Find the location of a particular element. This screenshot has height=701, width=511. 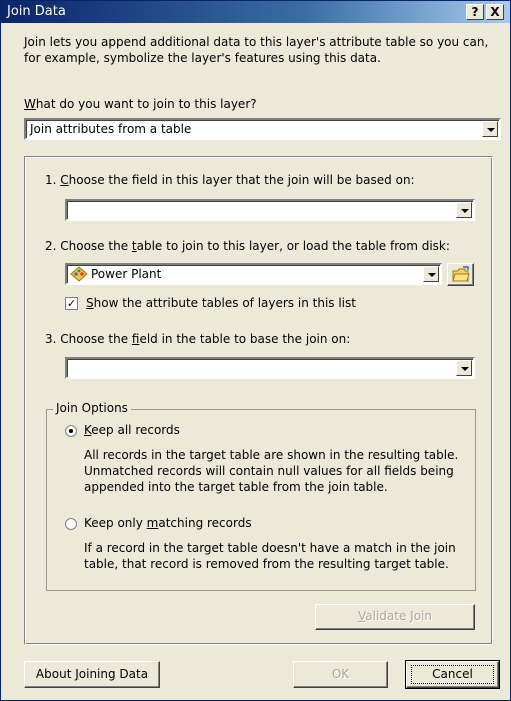

ok-button: OK is located at coordinates (340, 674).